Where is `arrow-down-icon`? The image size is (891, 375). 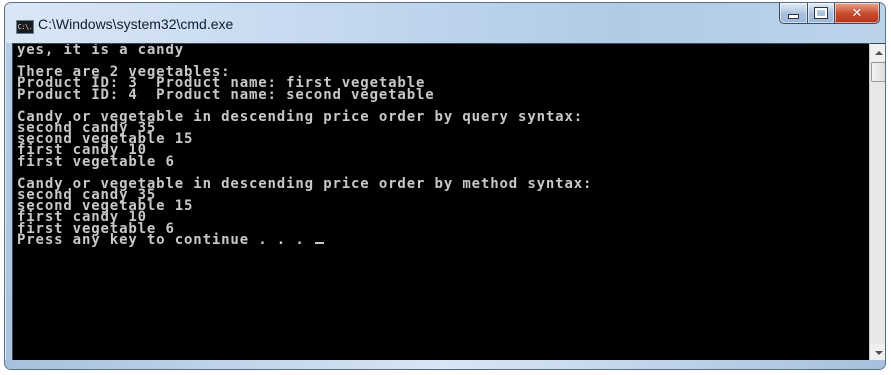 arrow-down-icon is located at coordinates (878, 352).